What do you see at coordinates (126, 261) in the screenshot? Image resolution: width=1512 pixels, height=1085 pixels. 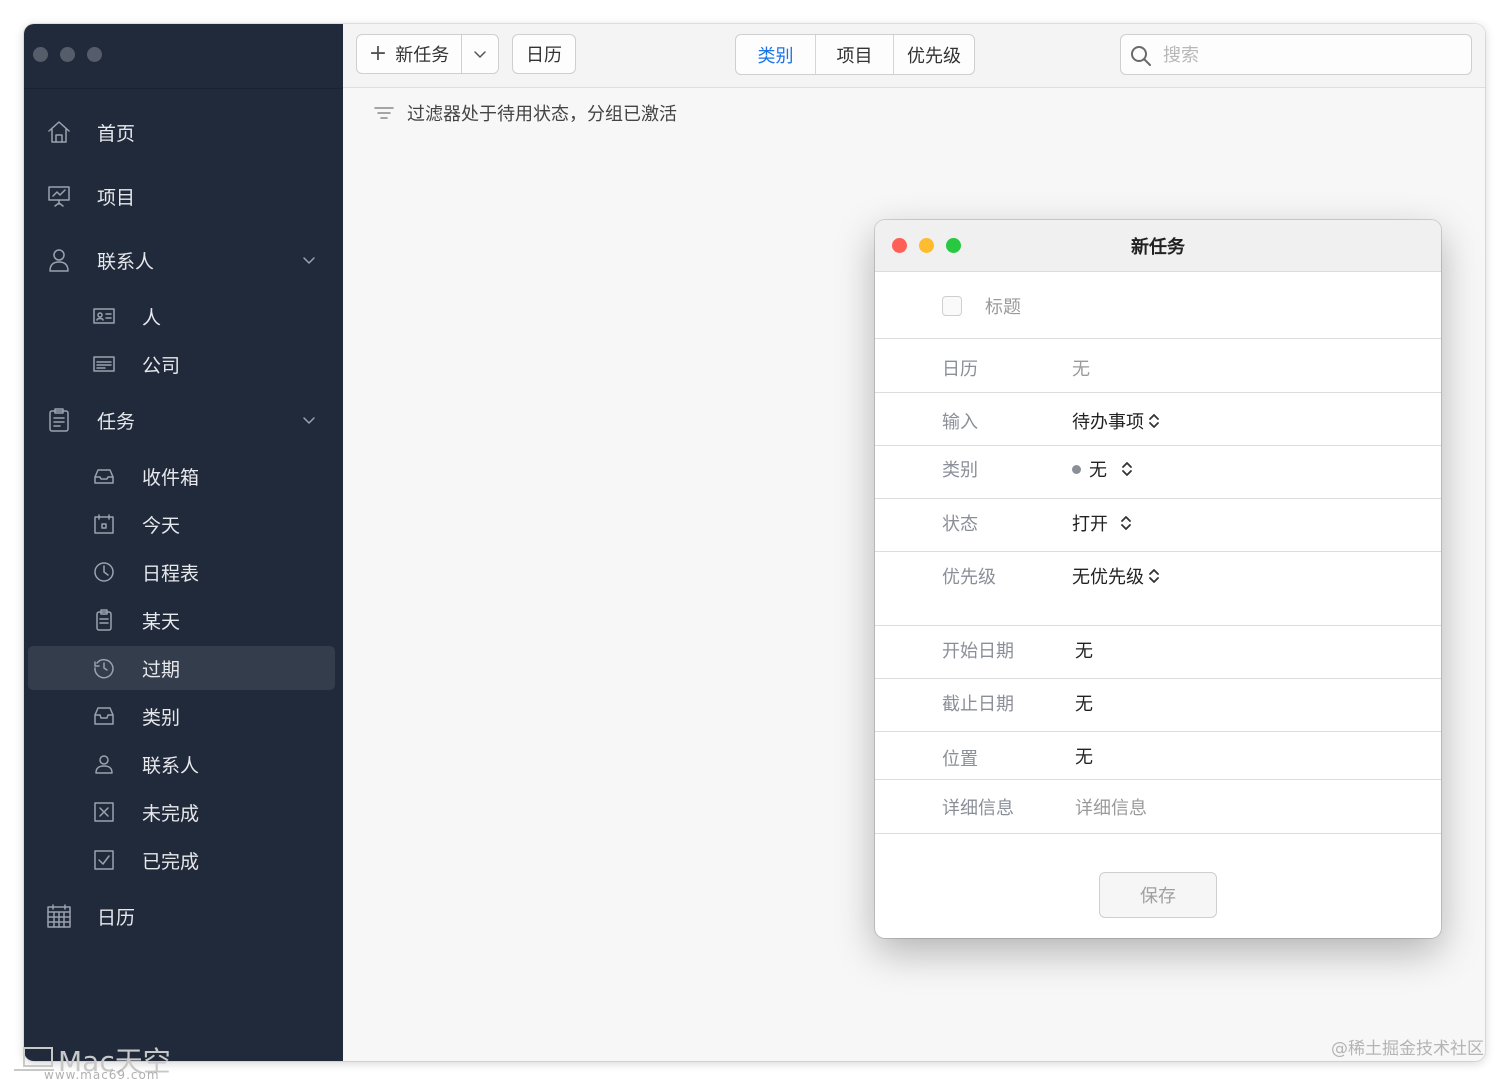 I see `sidebar-item-label: 联系人` at bounding box center [126, 261].